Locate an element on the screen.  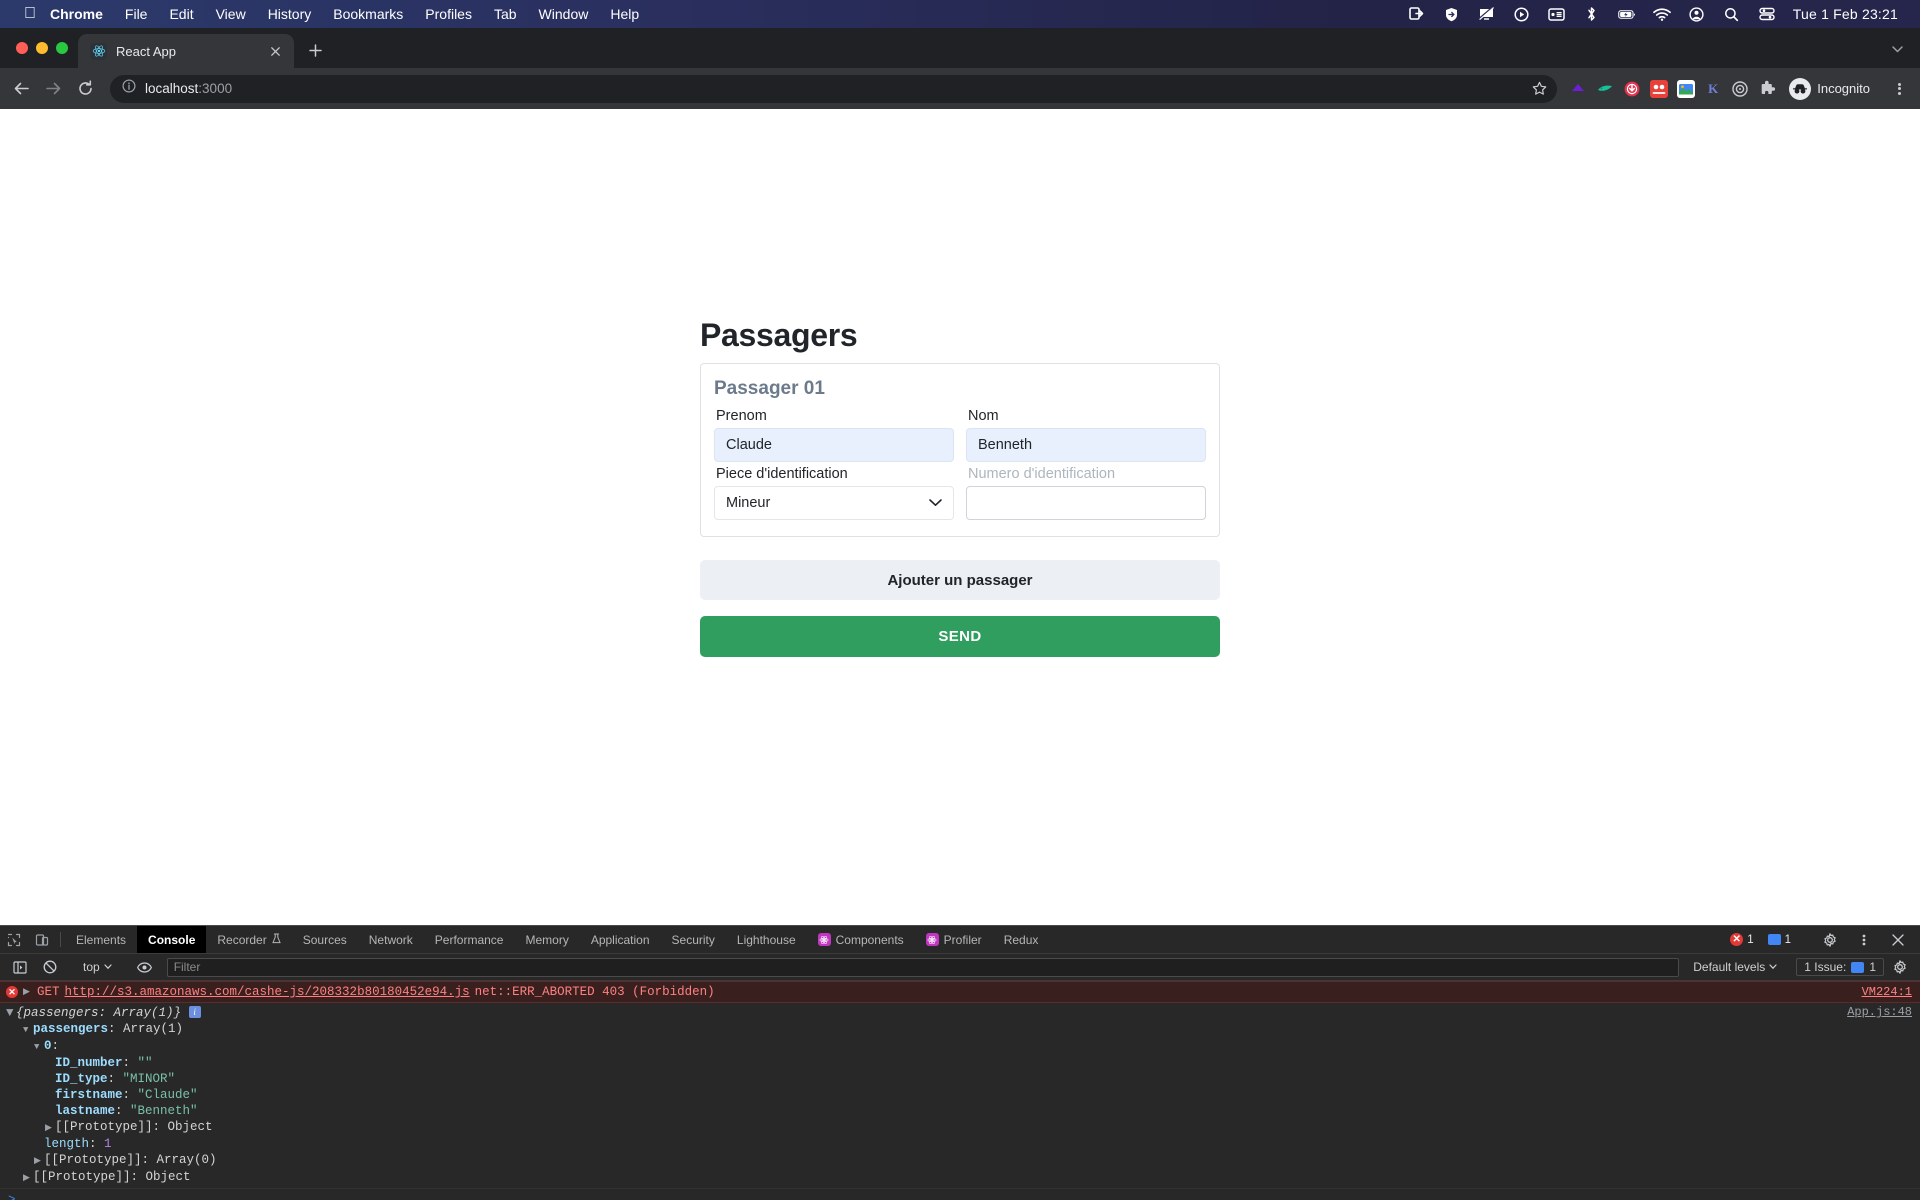
expand-arrow-icon: ▶ is located at coordinates (27, 992).